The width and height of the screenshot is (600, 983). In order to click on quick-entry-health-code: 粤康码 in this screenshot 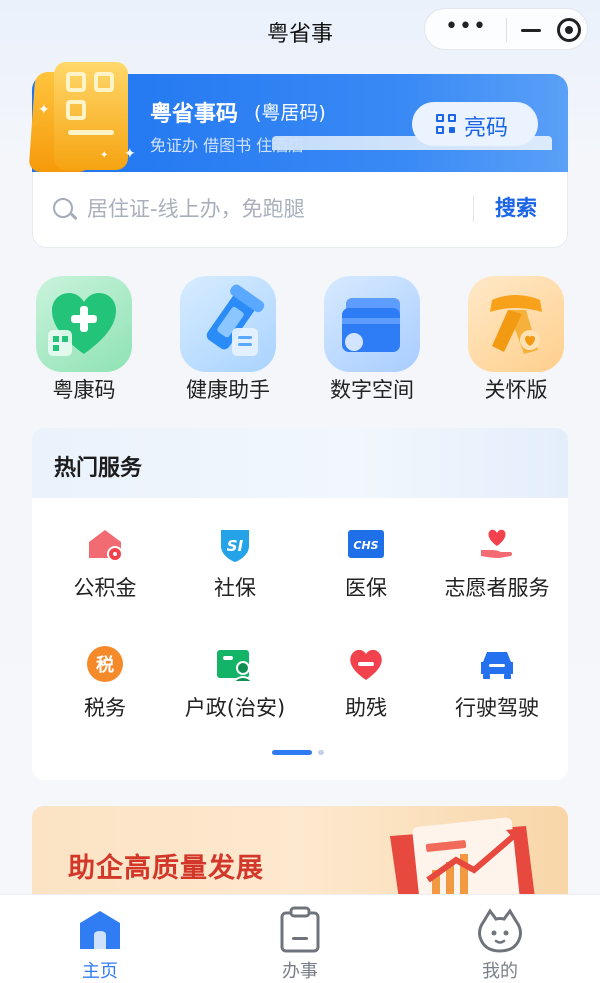, I will do `click(84, 342)`.